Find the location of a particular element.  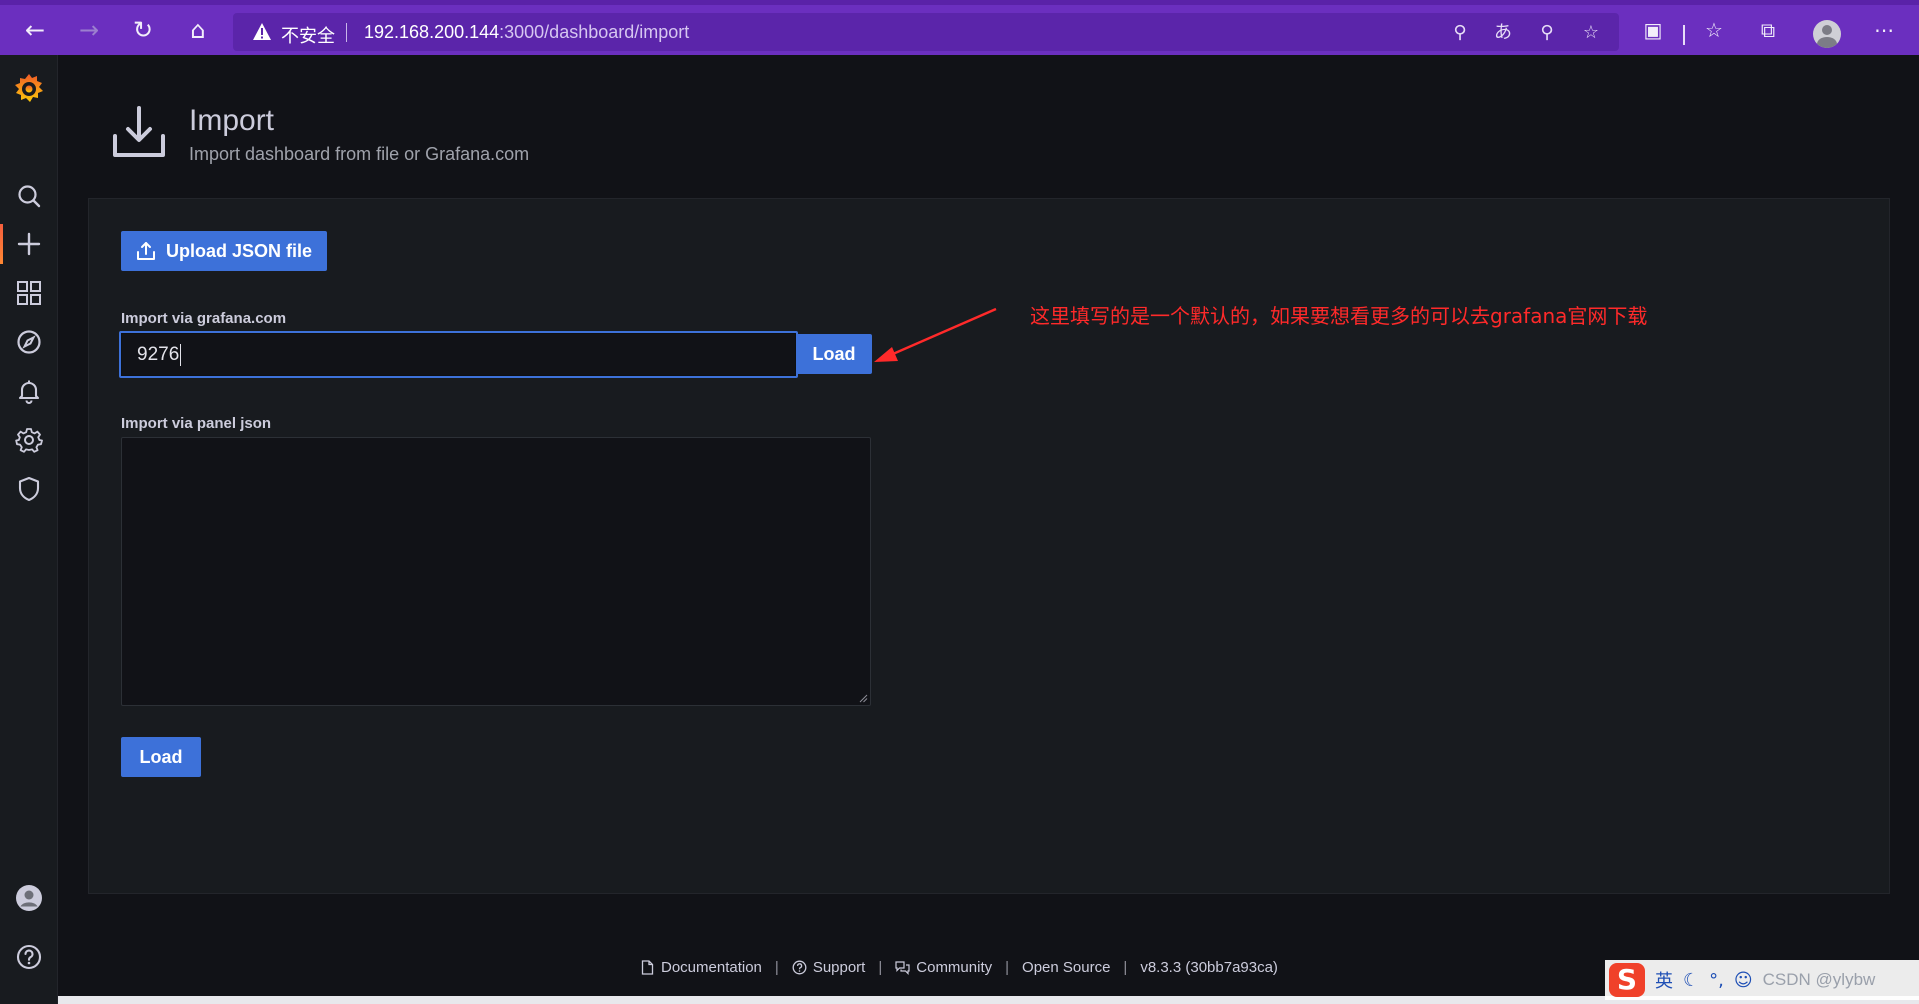

sidebar-item-search is located at coordinates (29, 196).